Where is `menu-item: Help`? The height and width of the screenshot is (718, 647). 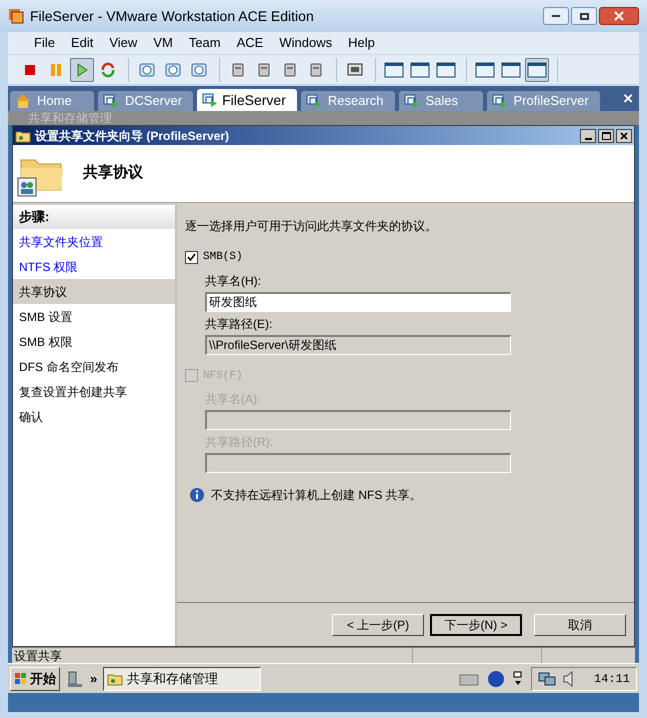
menu-item: Help is located at coordinates (361, 43).